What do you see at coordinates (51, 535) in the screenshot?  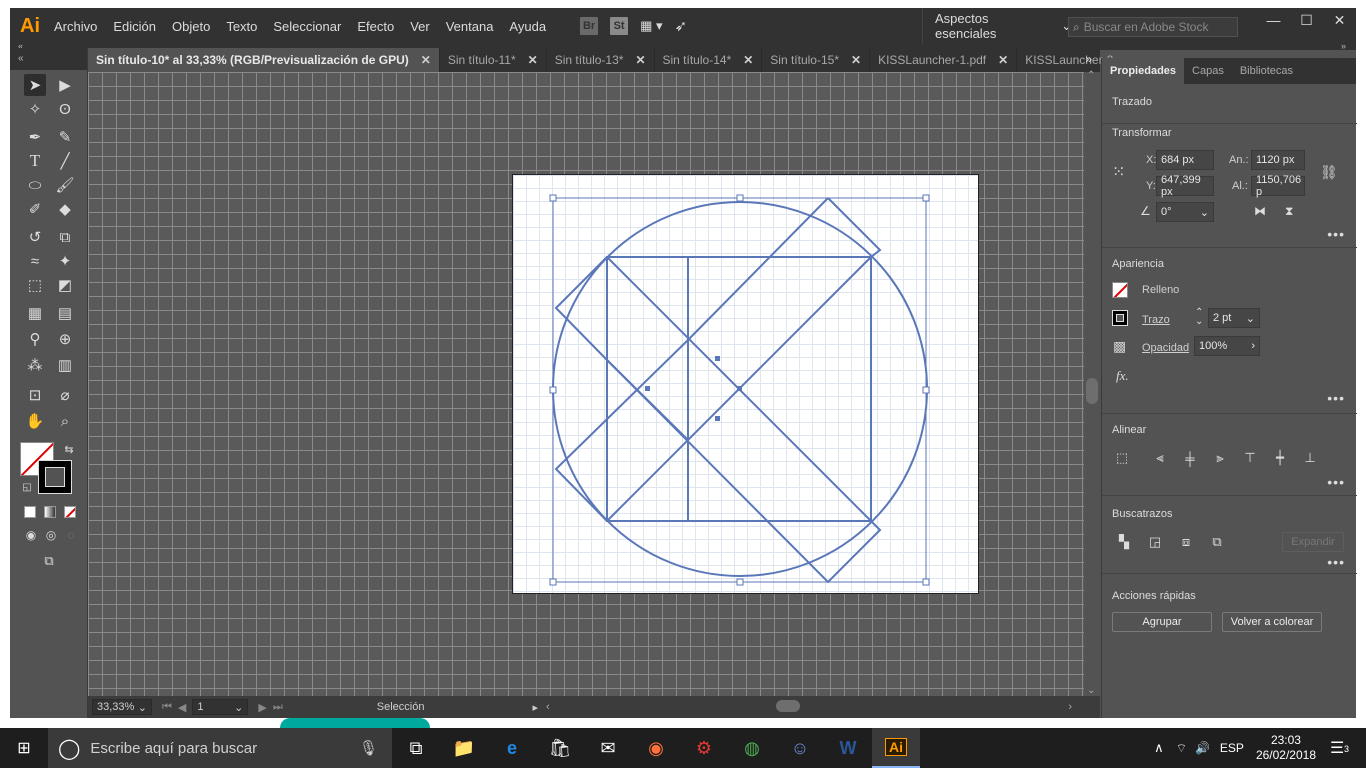 I see `draw-behind-icon: ◎` at bounding box center [51, 535].